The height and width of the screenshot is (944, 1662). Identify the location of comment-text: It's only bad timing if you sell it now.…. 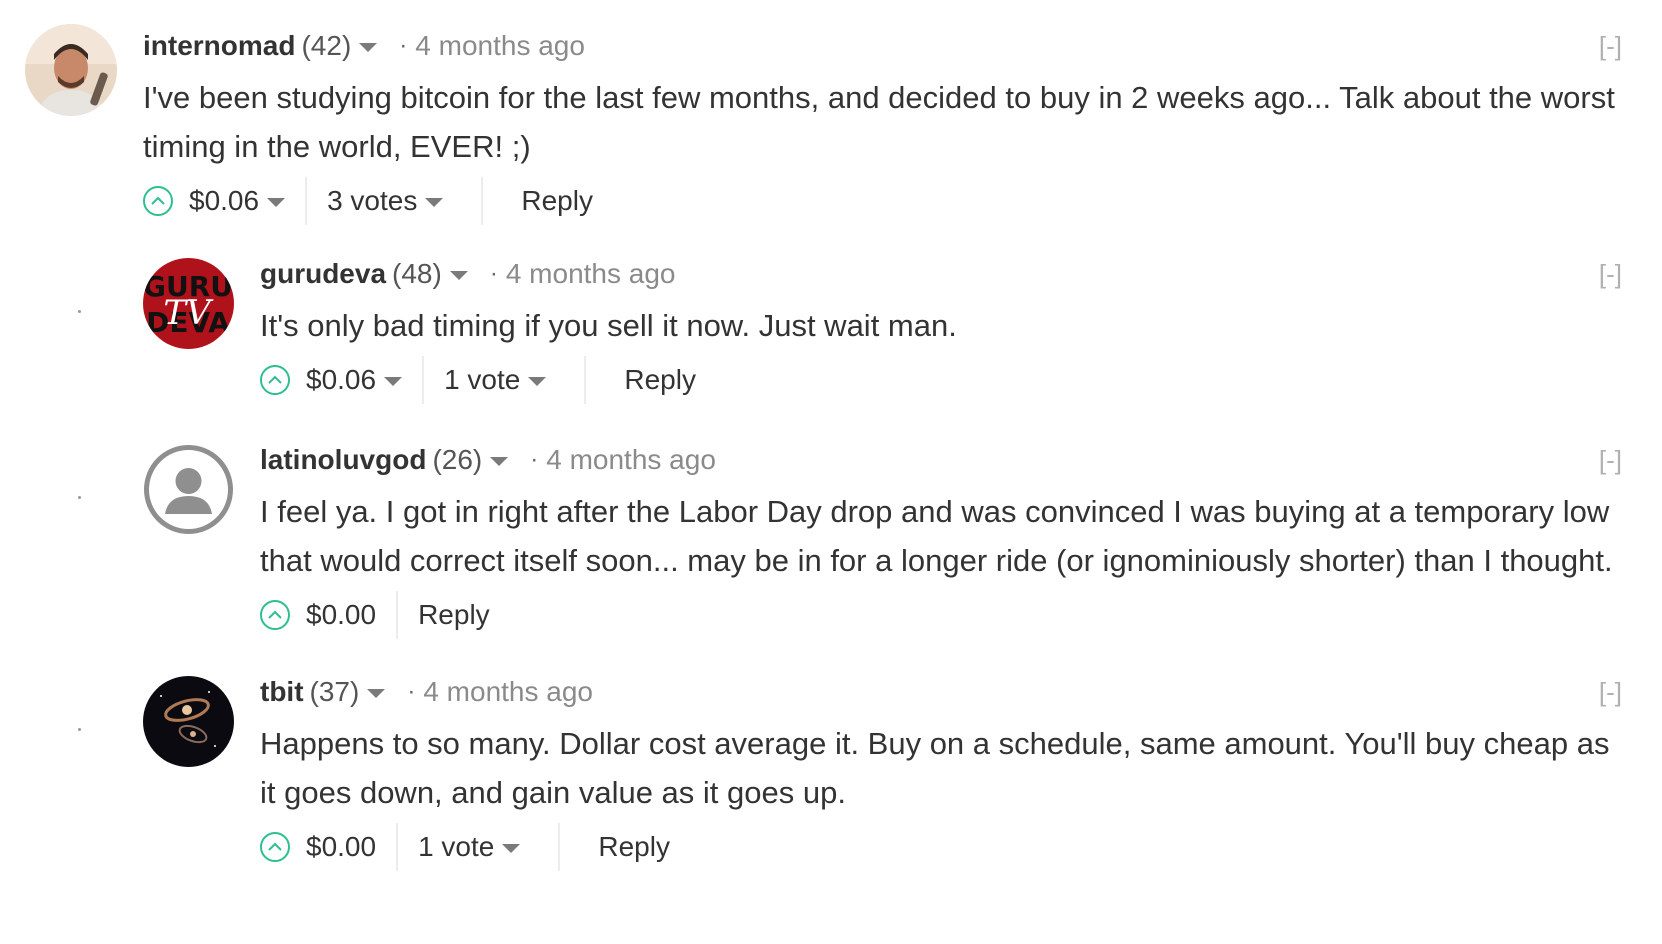
(608, 325).